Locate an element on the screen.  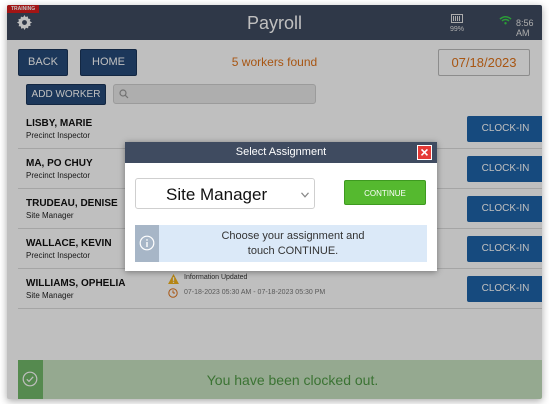
status-text: Information Updated is located at coordinates (216, 277).